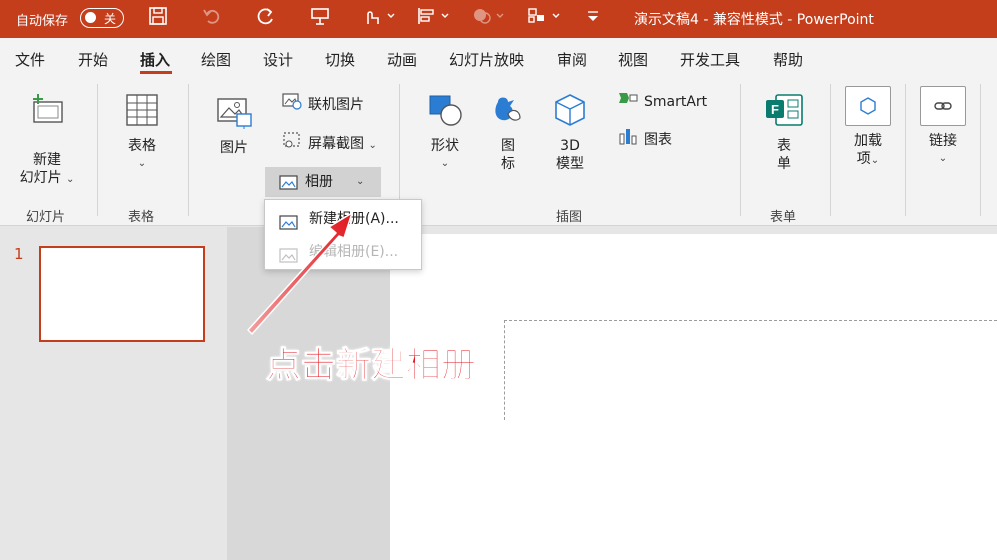 This screenshot has height=560, width=997. What do you see at coordinates (371, 366) in the screenshot?
I see `annotation-text: 点击新建相册` at bounding box center [371, 366].